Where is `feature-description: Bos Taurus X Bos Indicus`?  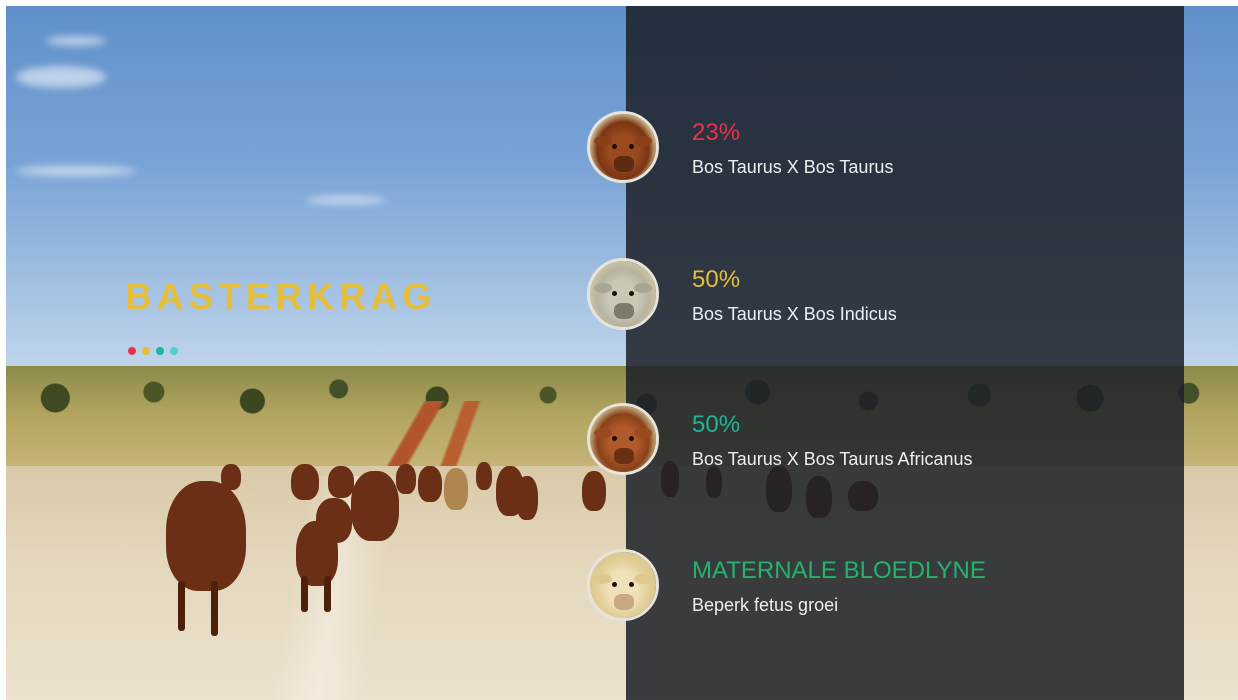 feature-description: Bos Taurus X Bos Indicus is located at coordinates (794, 314).